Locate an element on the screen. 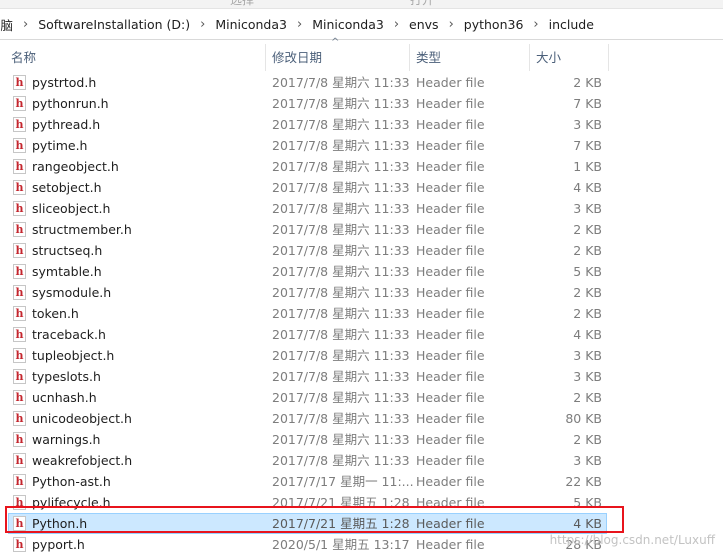  file-name: pyport.h is located at coordinates (58, 544).